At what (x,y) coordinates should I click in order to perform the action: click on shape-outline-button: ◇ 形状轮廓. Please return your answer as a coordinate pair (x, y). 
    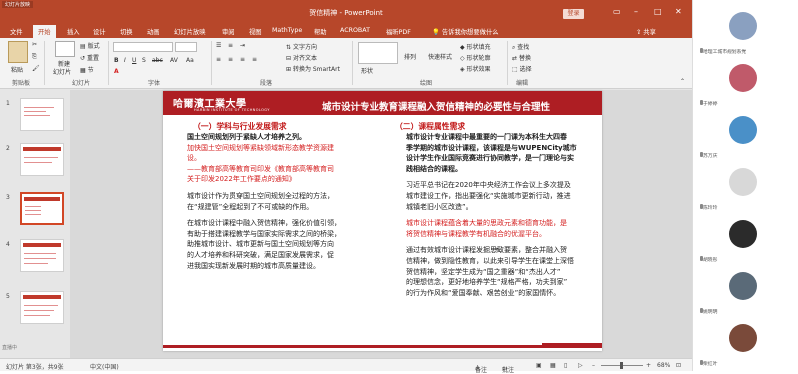
    Looking at the image, I should click on (475, 57).